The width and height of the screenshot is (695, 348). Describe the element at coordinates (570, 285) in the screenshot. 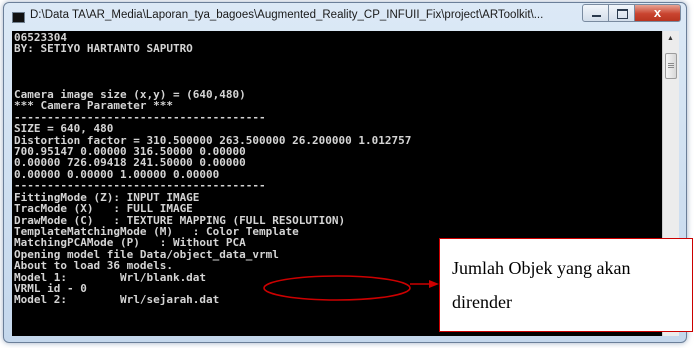

I see `callout-text: Jumlah Objek yang akan dirender` at that location.